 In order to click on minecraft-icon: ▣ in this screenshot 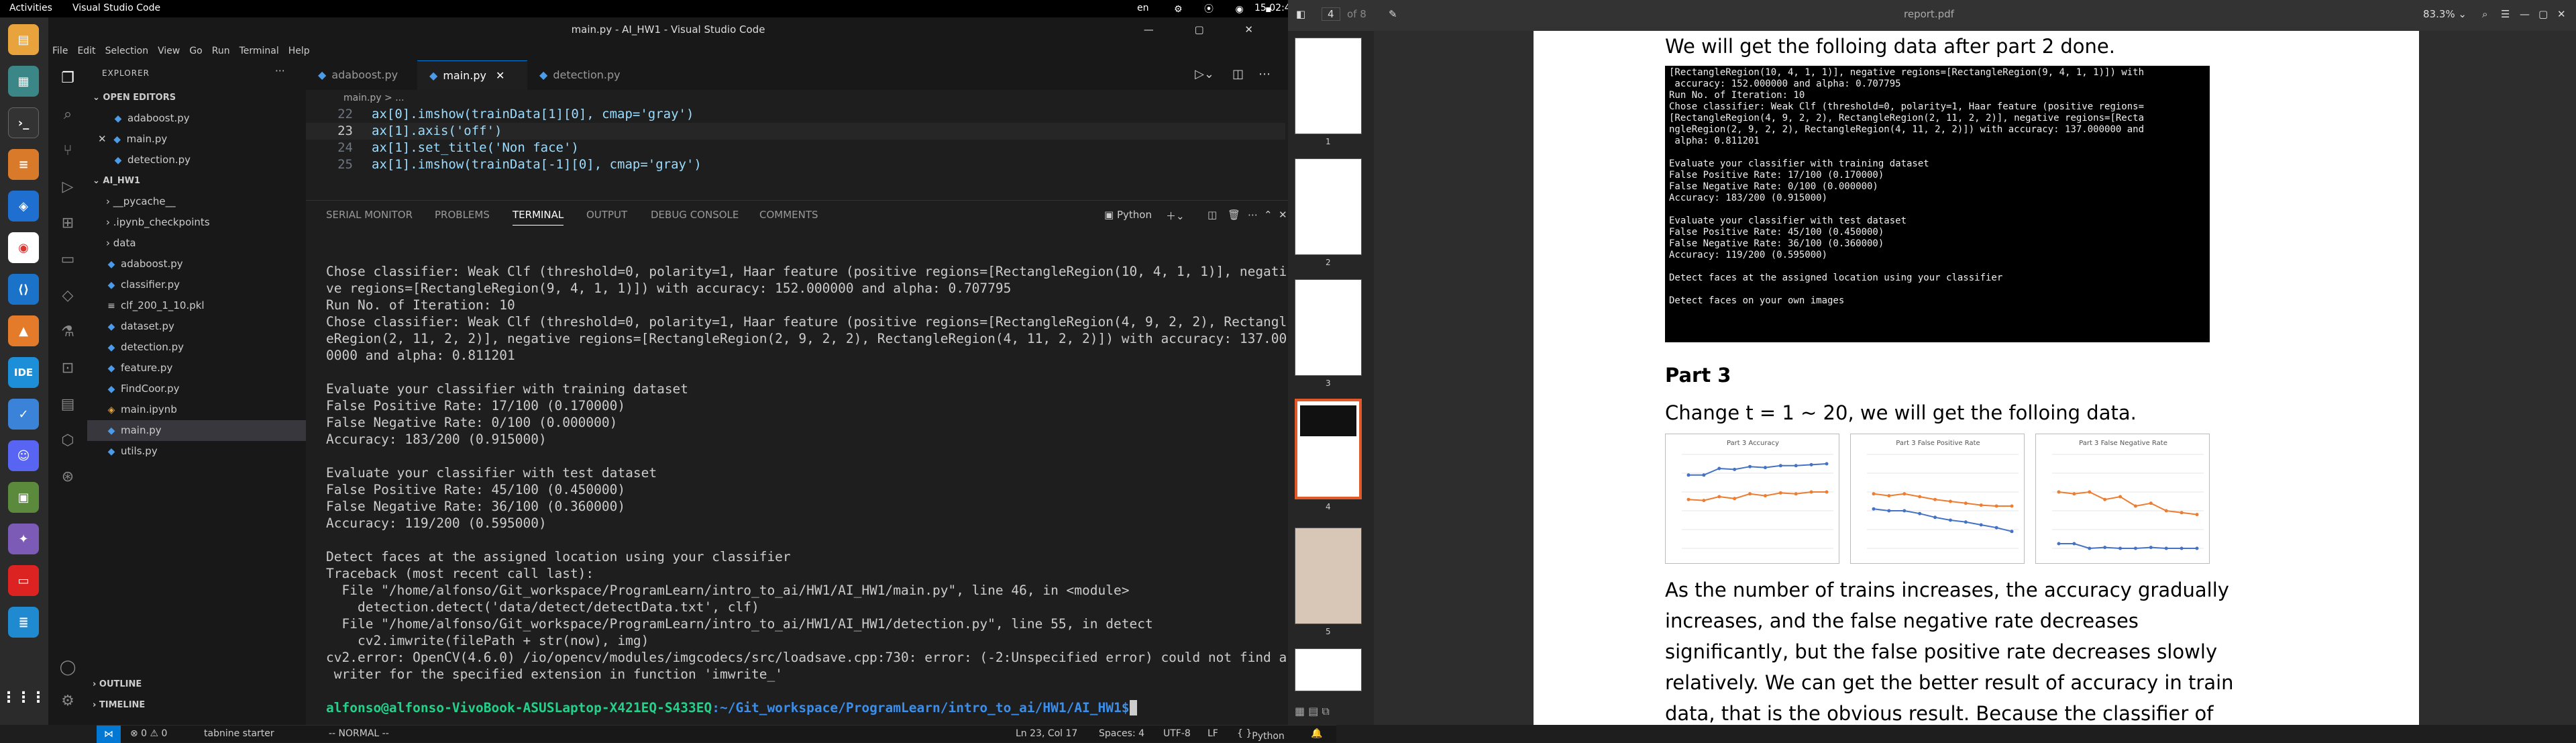, I will do `click(23, 497)`.